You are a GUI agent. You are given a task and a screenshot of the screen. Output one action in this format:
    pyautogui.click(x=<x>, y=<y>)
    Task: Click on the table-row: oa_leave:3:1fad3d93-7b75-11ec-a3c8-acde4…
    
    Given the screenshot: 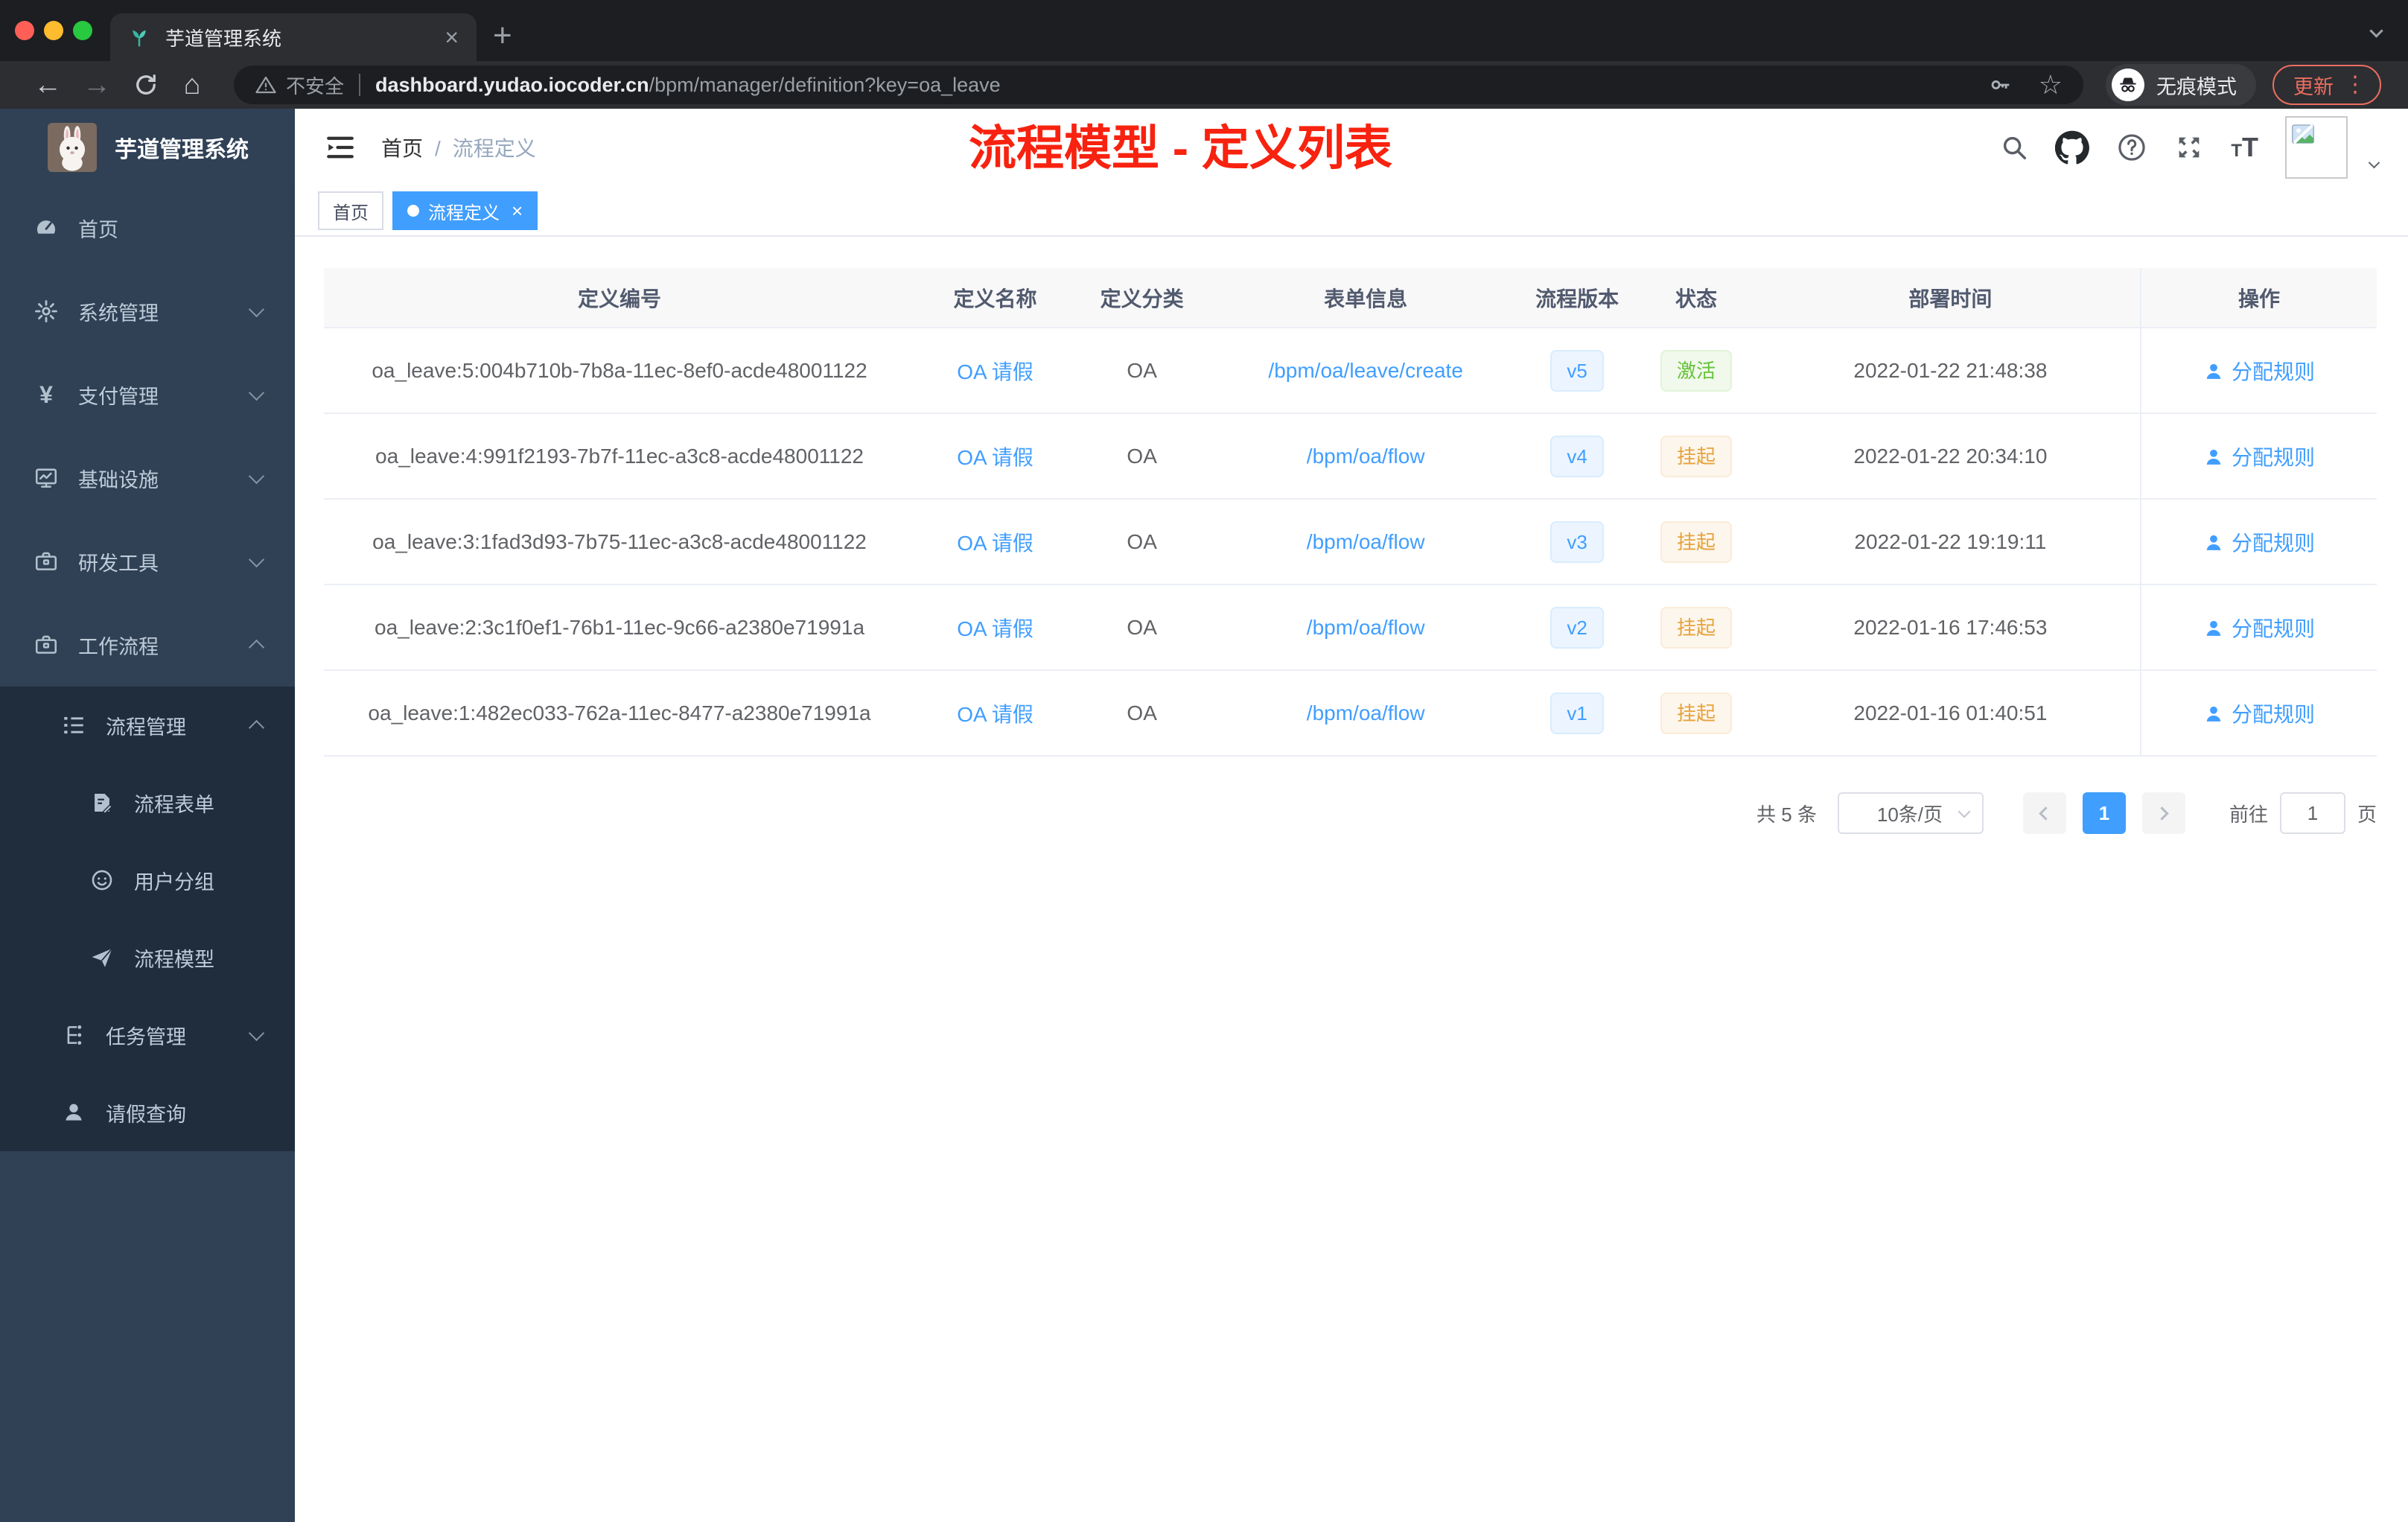 What is the action you would take?
    pyautogui.click(x=1350, y=542)
    